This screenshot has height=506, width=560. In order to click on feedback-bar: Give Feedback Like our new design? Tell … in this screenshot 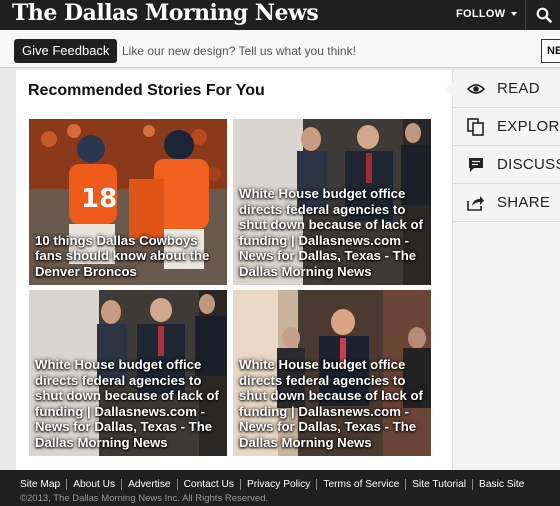, I will do `click(280, 49)`.